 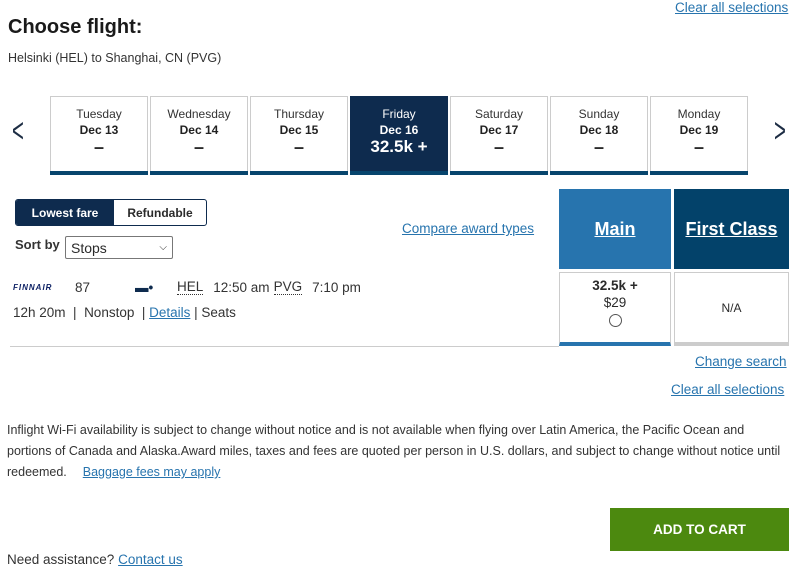 I want to click on day-date: Dec 13, so click(x=99, y=130).